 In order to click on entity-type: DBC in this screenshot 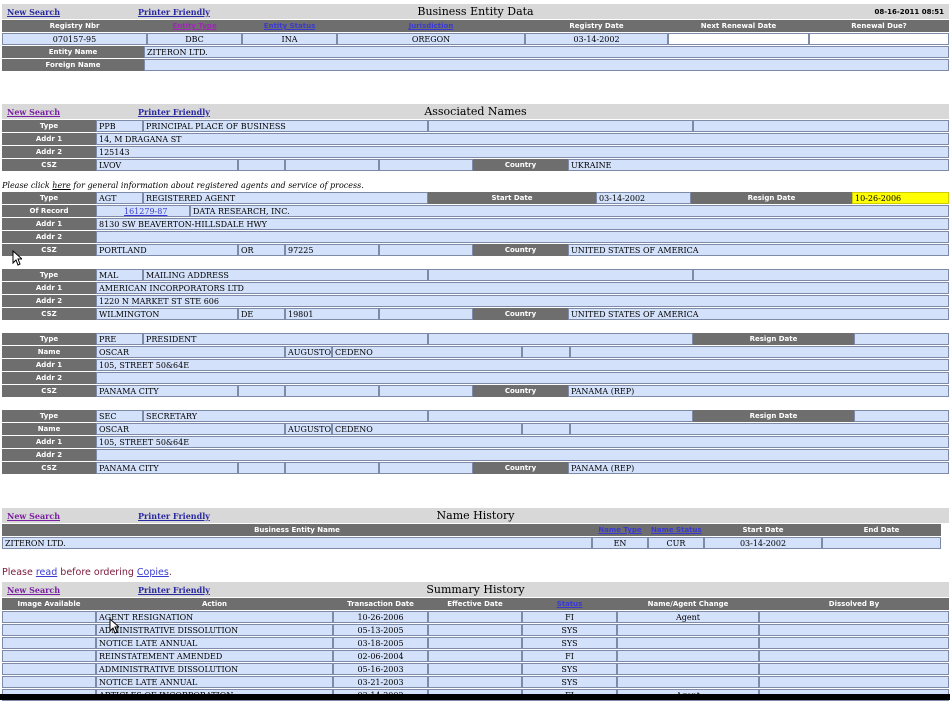, I will do `click(194, 39)`.